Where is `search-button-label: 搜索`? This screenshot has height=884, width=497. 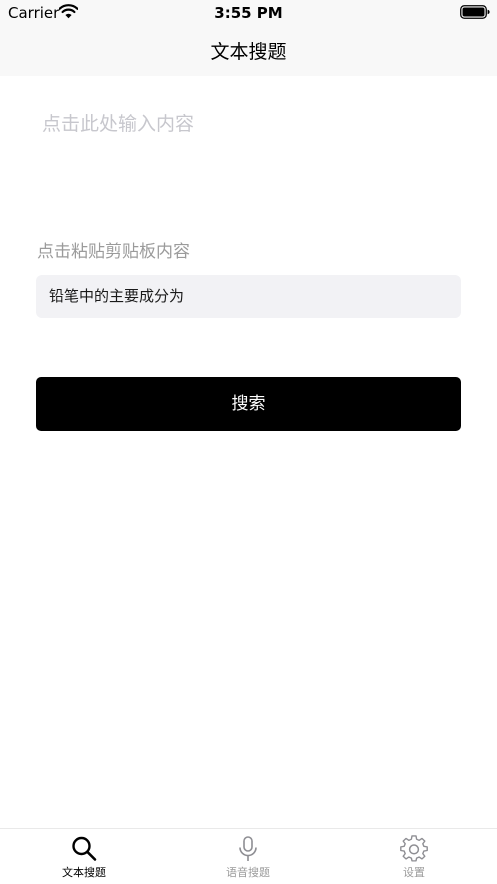 search-button-label: 搜索 is located at coordinates (248, 404).